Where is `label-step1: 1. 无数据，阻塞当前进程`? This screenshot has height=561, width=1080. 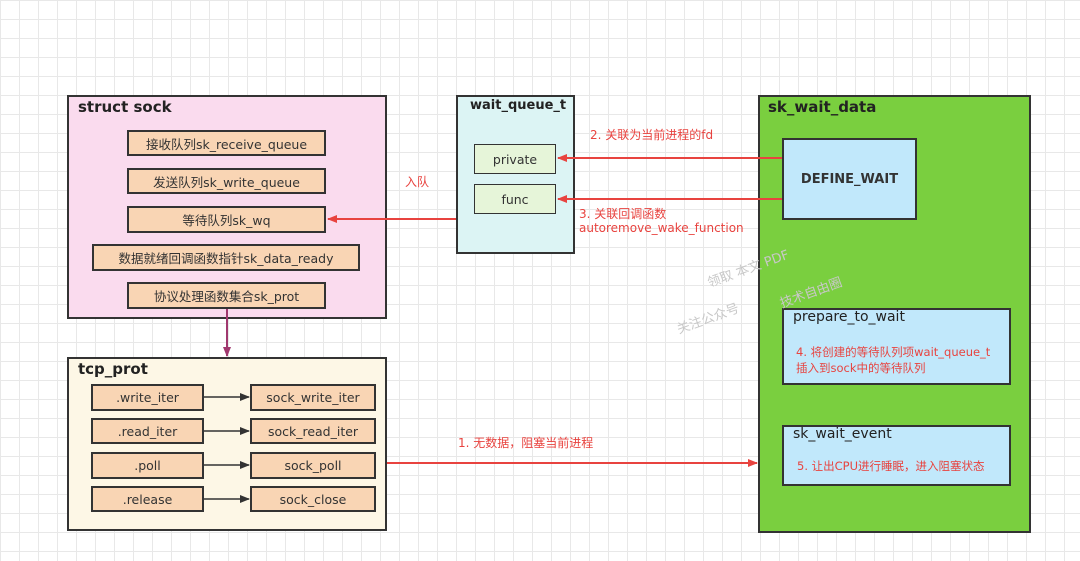 label-step1: 1. 无数据，阻塞当前进程 is located at coordinates (526, 443).